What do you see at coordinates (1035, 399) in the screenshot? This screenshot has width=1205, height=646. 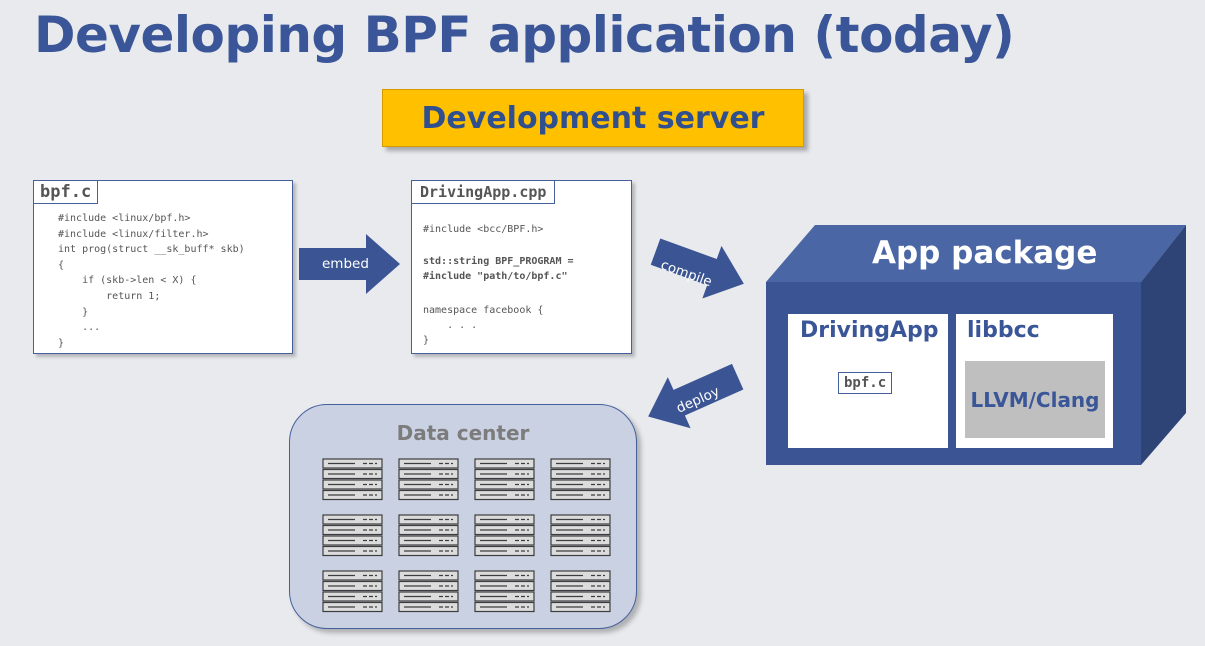 I see `llvm-clang-block: LLVM/Clang` at bounding box center [1035, 399].